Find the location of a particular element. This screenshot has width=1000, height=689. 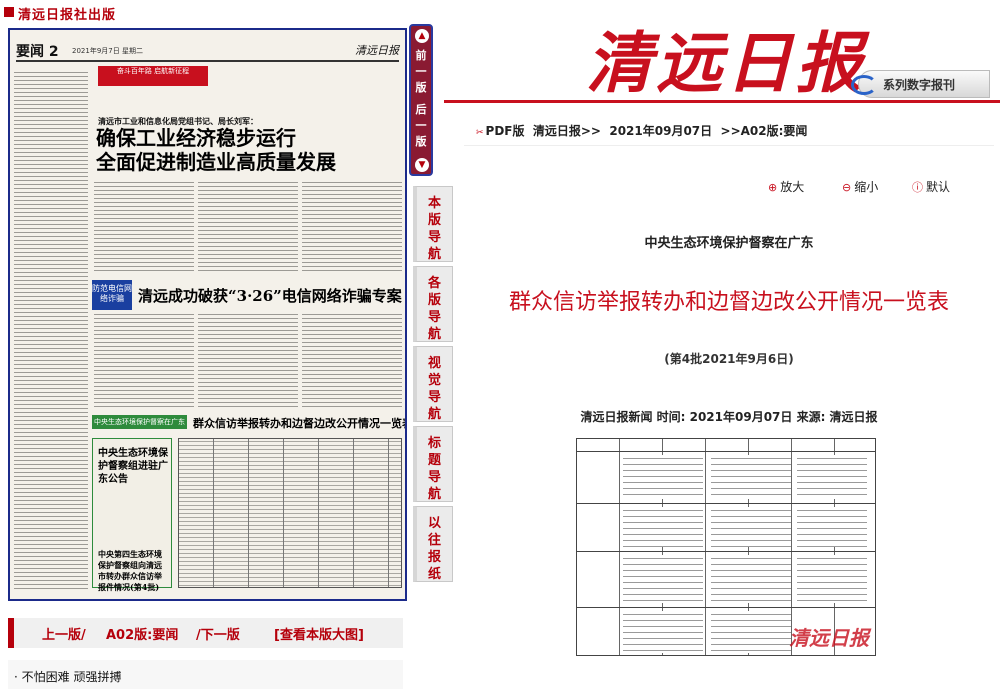

page-date: 2021年9月7日 星期二 is located at coordinates (107, 51).